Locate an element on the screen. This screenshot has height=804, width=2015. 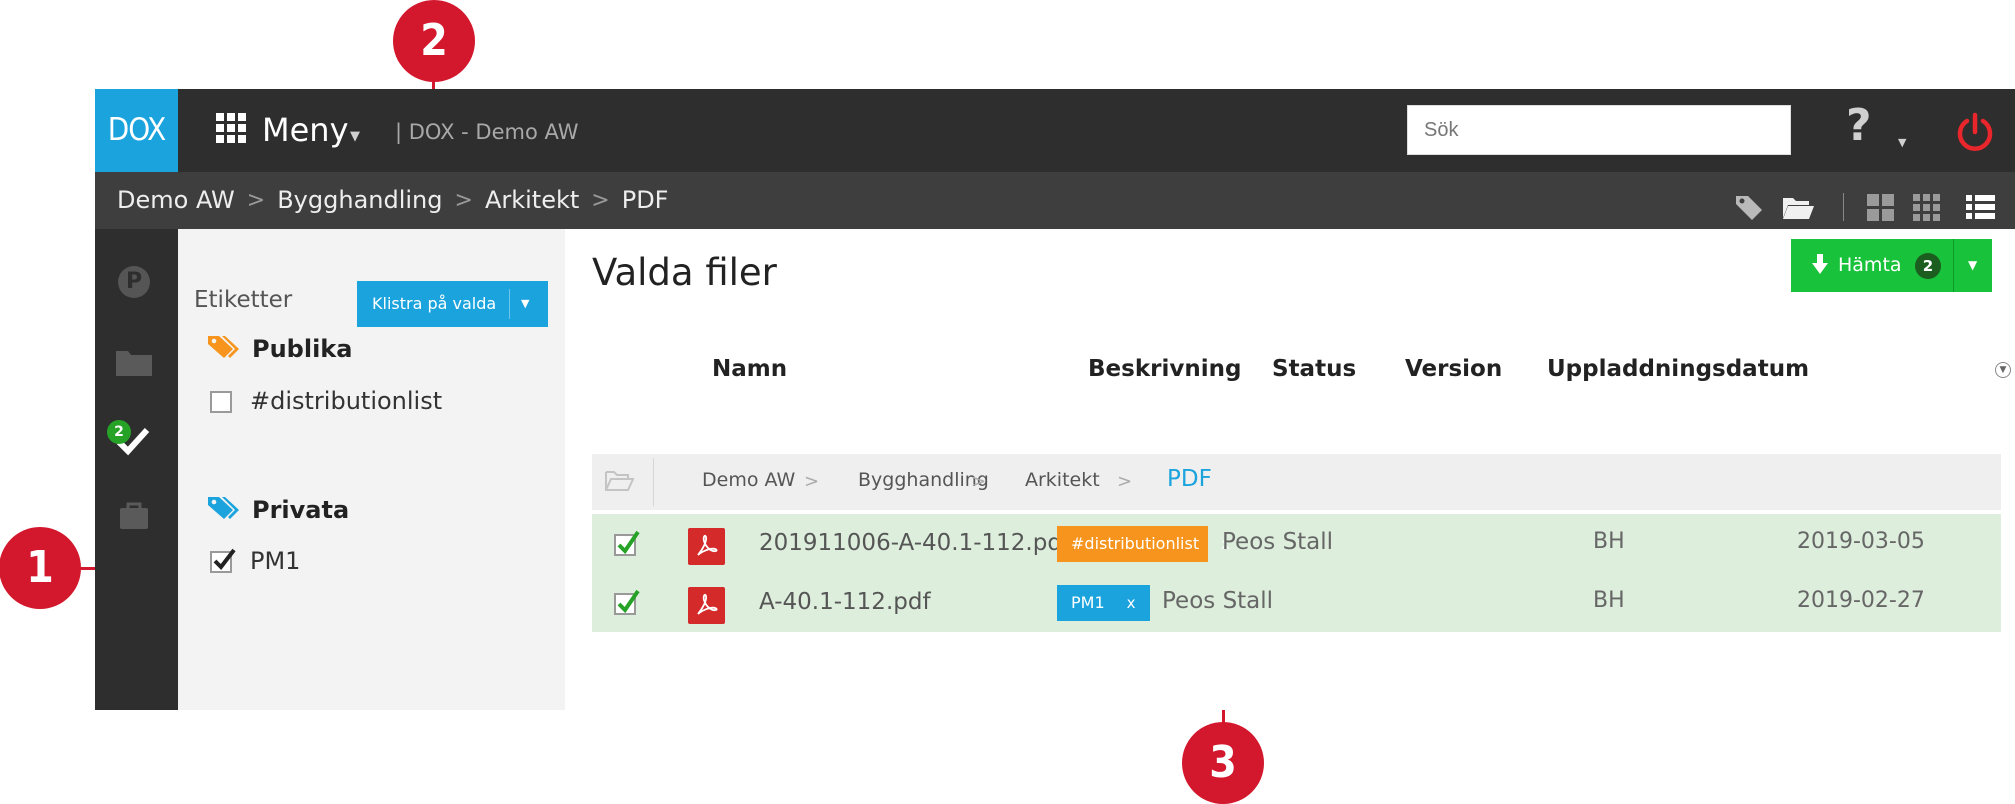
apply-button-label: Klistra på valda is located at coordinates (434, 303).